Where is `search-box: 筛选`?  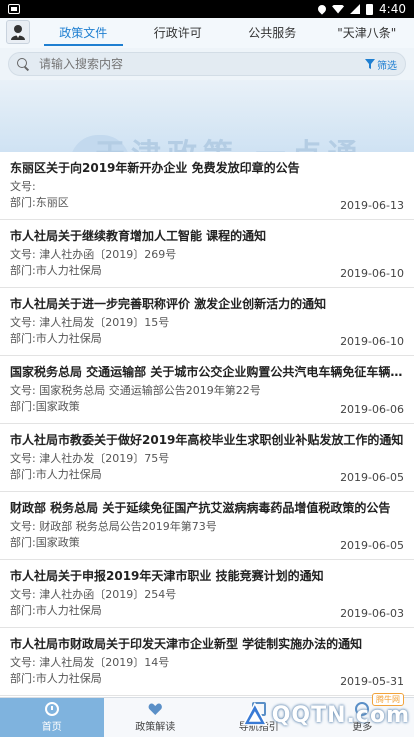 search-box: 筛选 is located at coordinates (207, 64).